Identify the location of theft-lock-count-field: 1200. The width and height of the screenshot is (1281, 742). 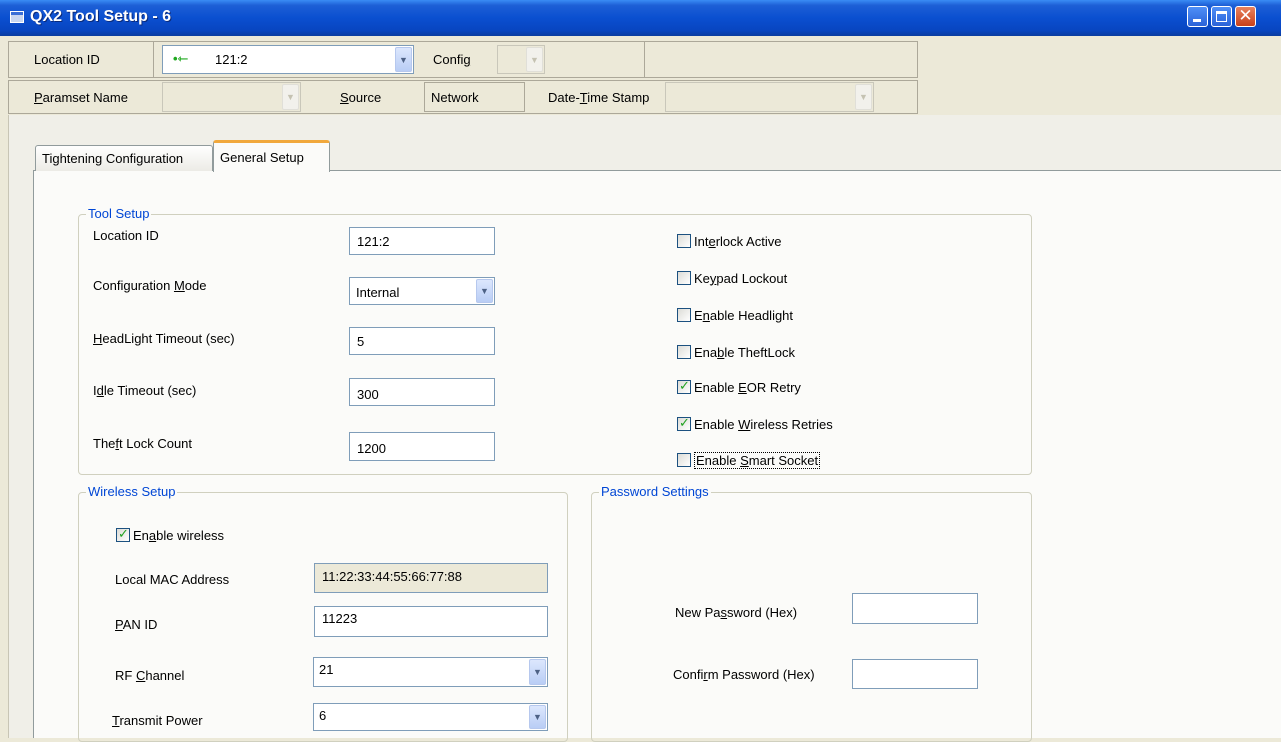
(422, 446).